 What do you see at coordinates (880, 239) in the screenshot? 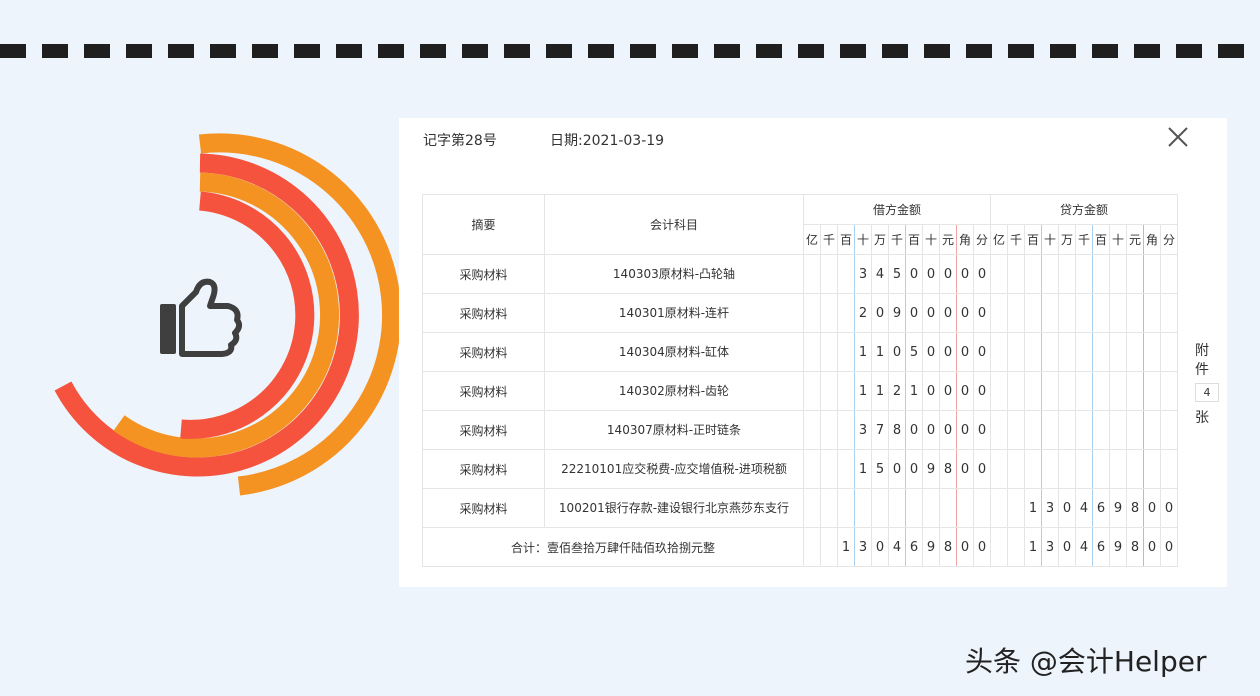
I see `debit-unit-4: 万` at bounding box center [880, 239].